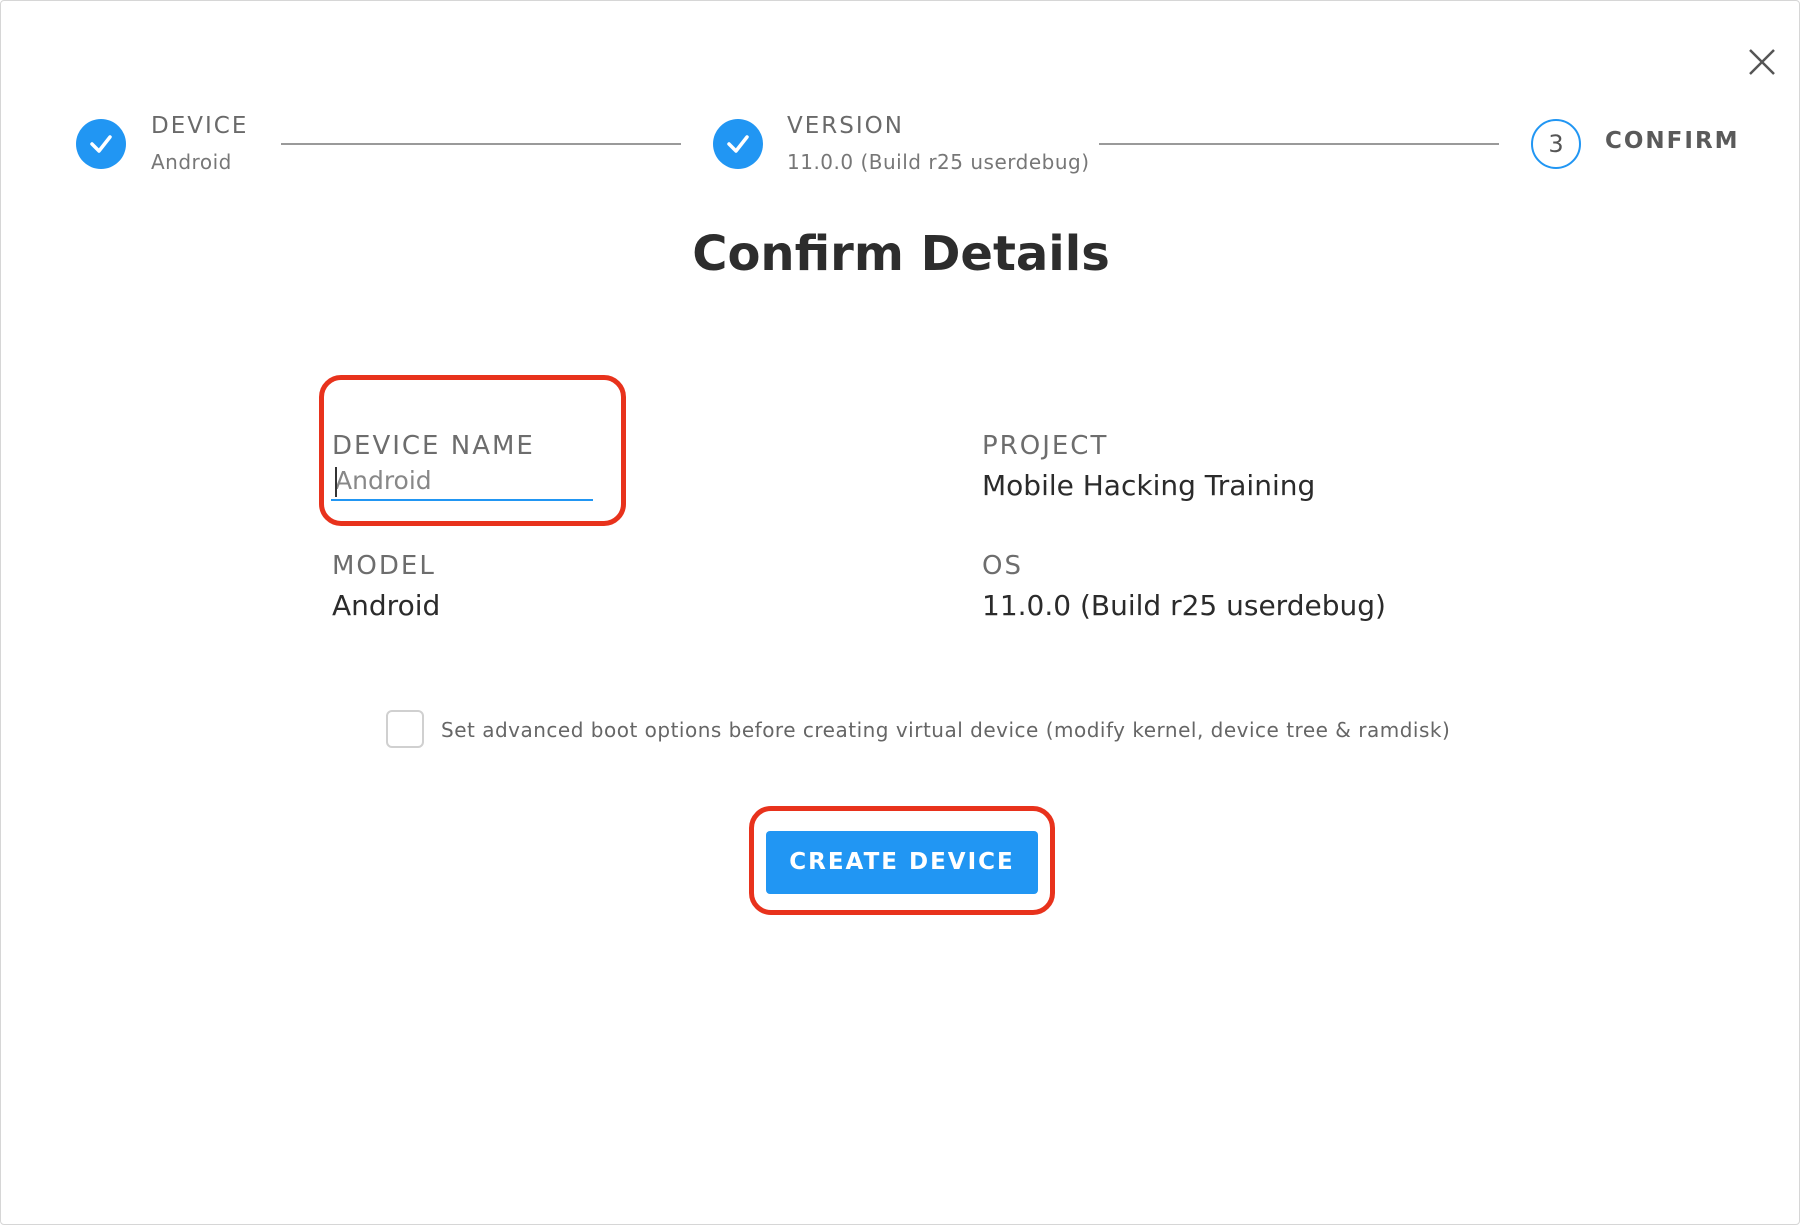 Image resolution: width=1800 pixels, height=1225 pixels. Describe the element at coordinates (191, 162) in the screenshot. I see `step-device-subtitle: Android` at that location.